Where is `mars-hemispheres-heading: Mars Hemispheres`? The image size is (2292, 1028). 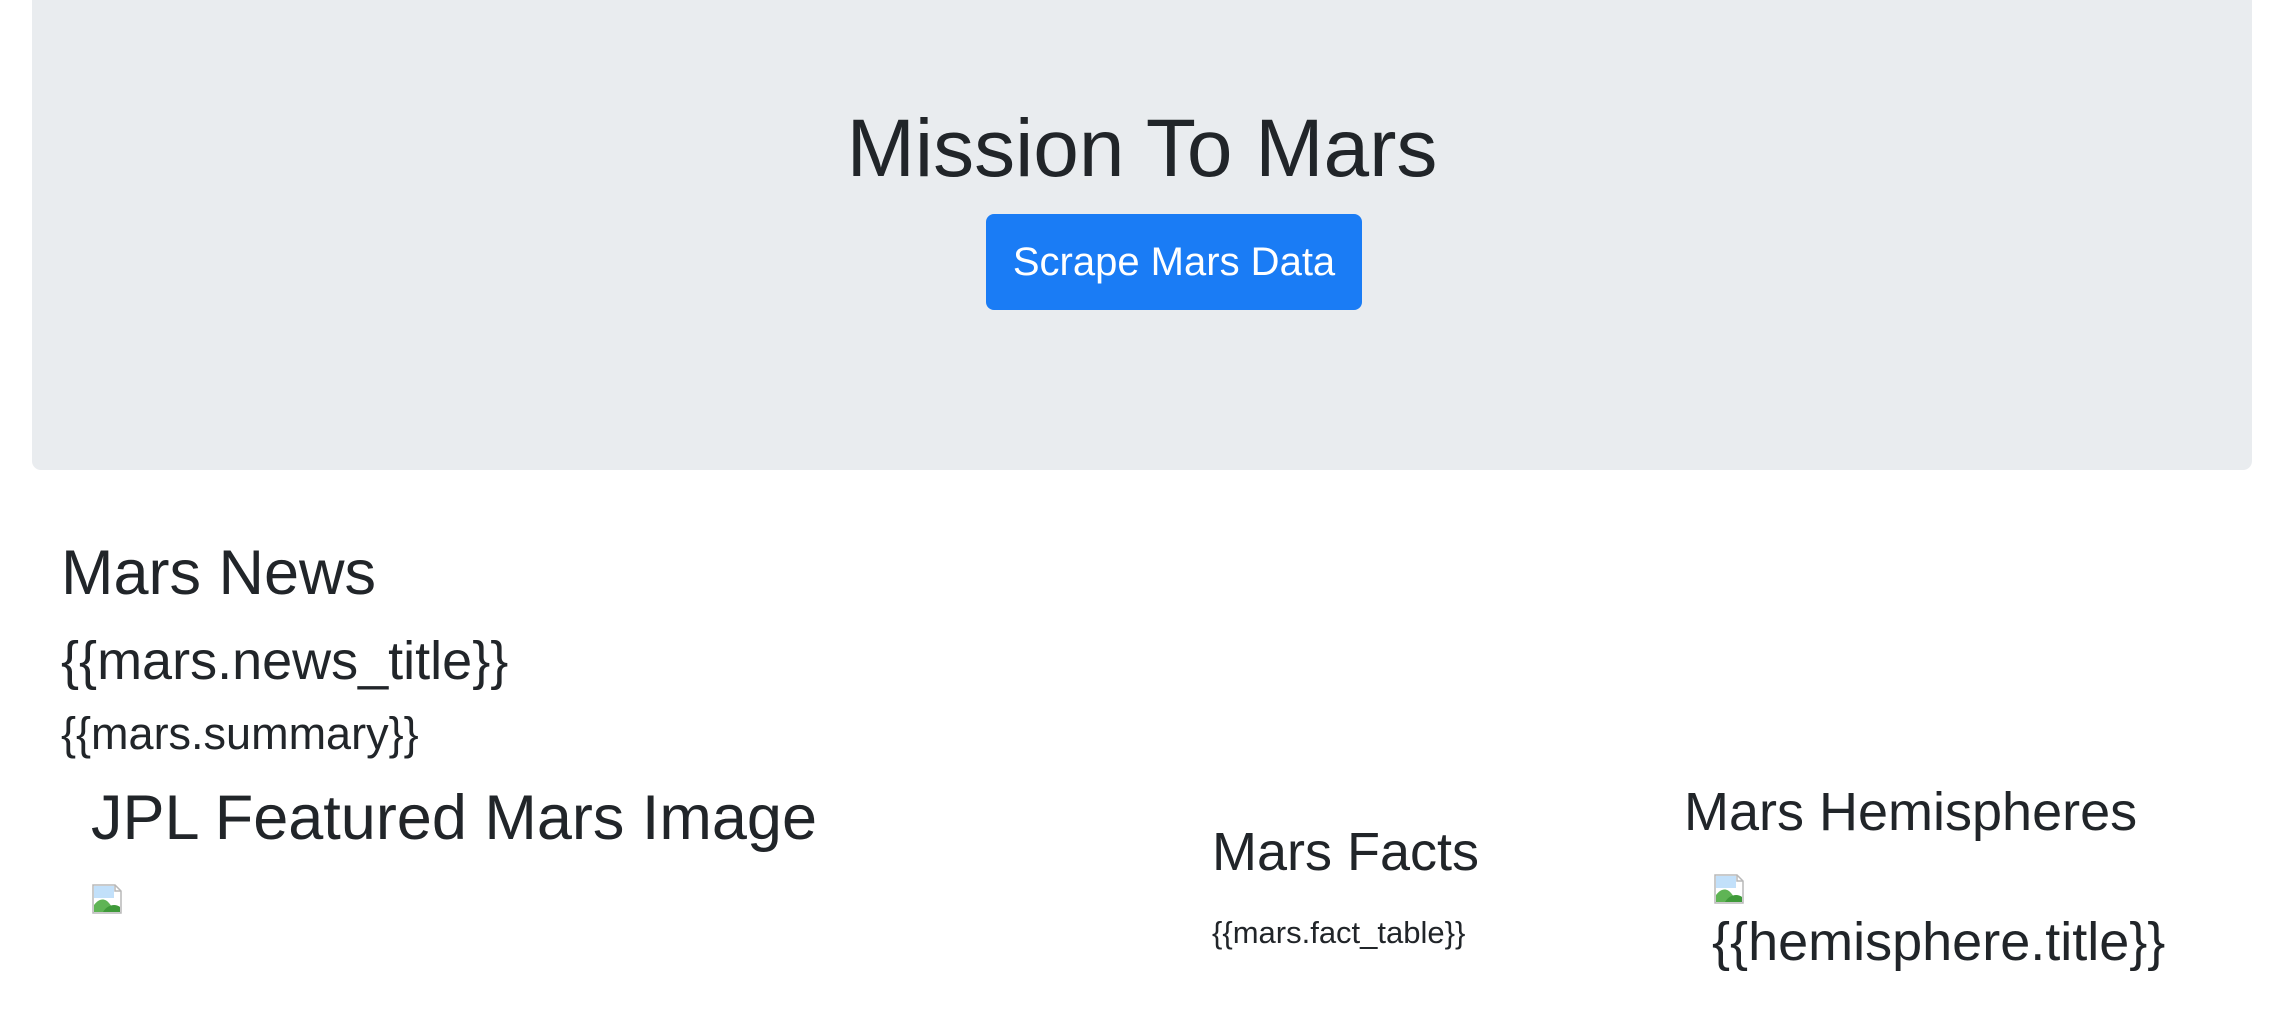
mars-hemispheres-heading: Mars Hemispheres is located at coordinates (1911, 812).